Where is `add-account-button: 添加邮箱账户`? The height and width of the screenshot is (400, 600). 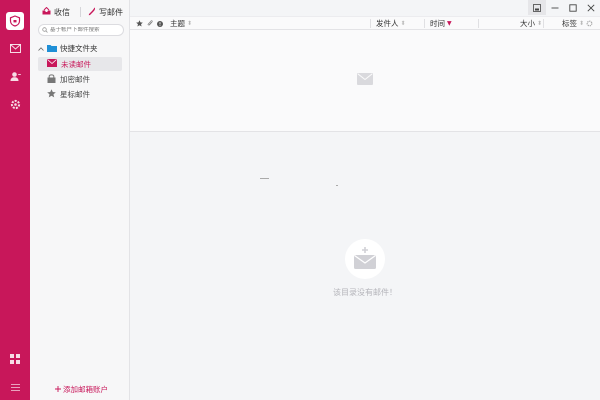 add-account-button: 添加邮箱账户 is located at coordinates (81, 389).